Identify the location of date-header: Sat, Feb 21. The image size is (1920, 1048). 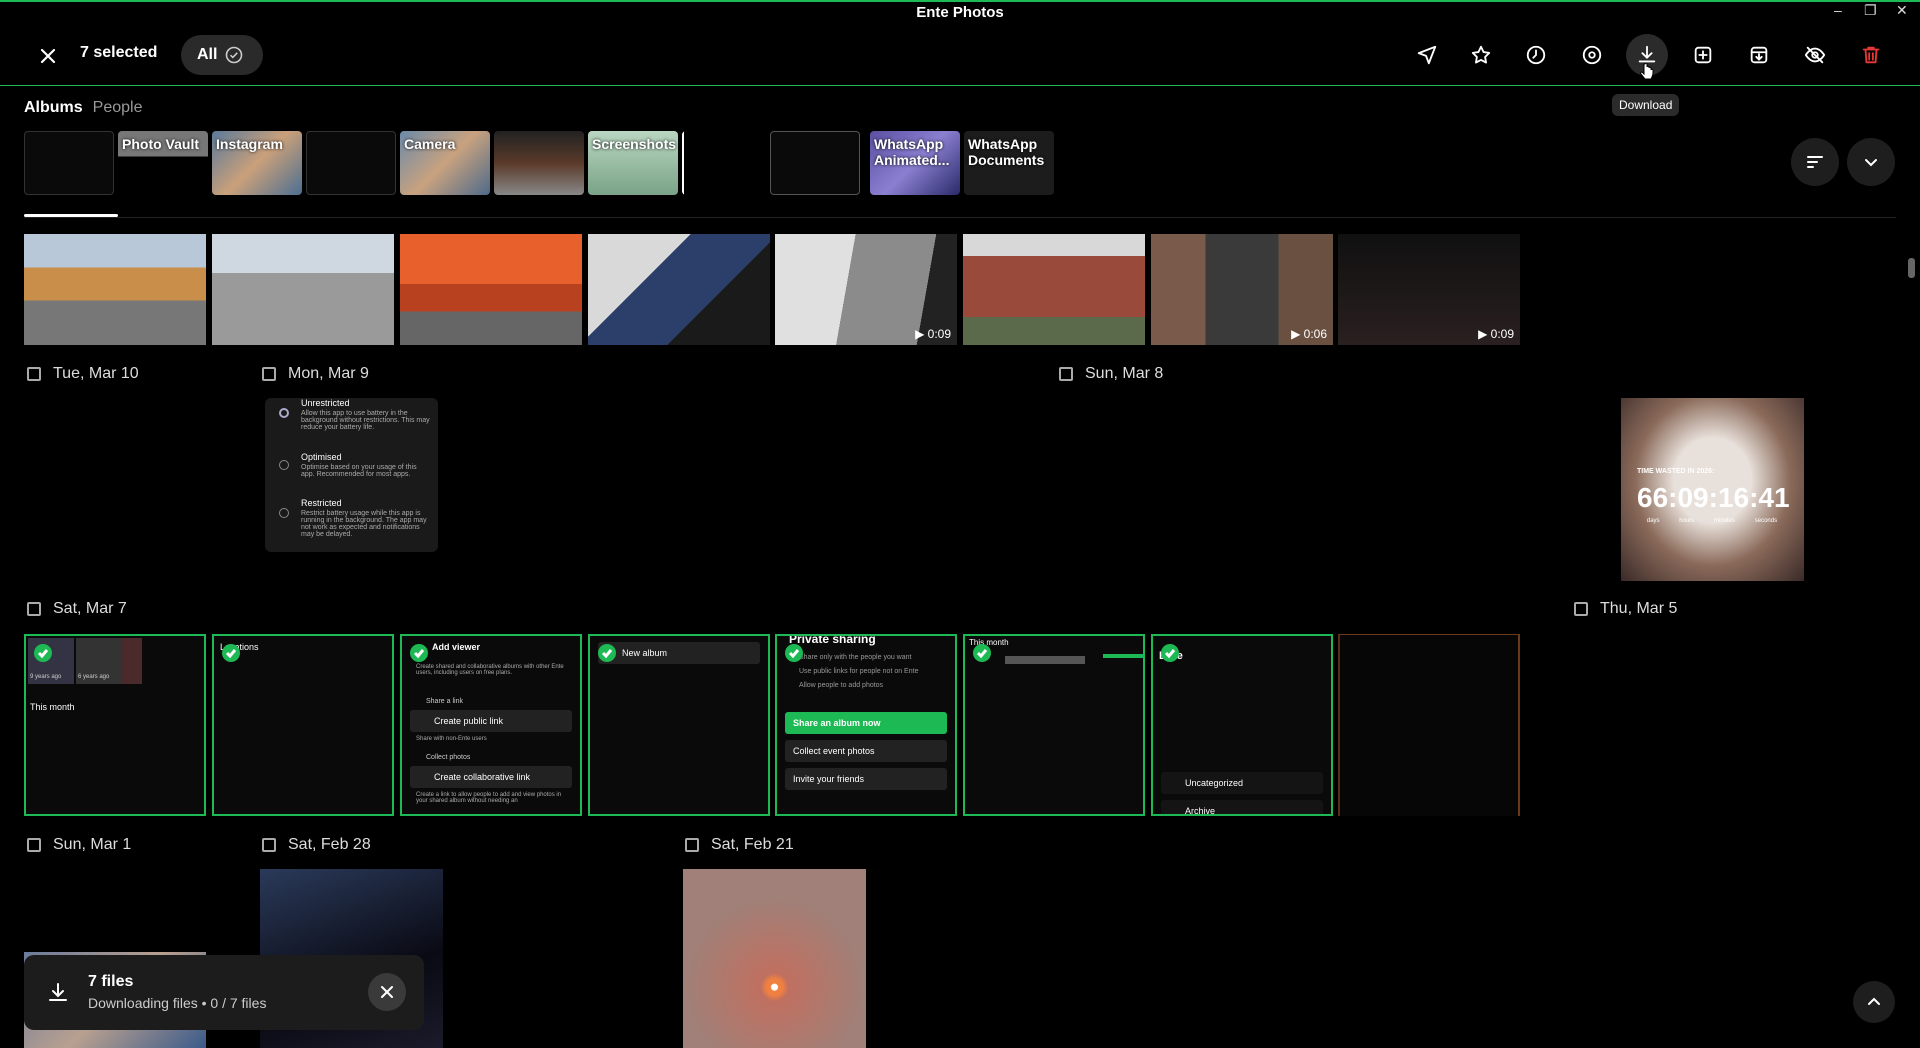
(739, 845).